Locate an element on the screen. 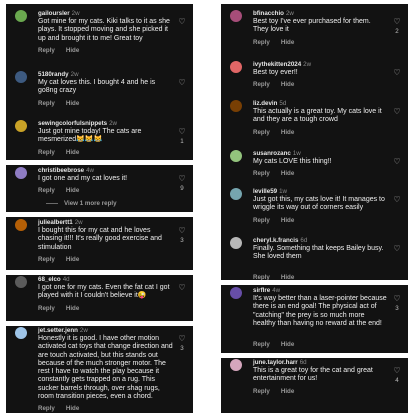 The height and width of the screenshot is (417, 416). comment-author-line: christibeebrose 4w is located at coordinates (66, 170).